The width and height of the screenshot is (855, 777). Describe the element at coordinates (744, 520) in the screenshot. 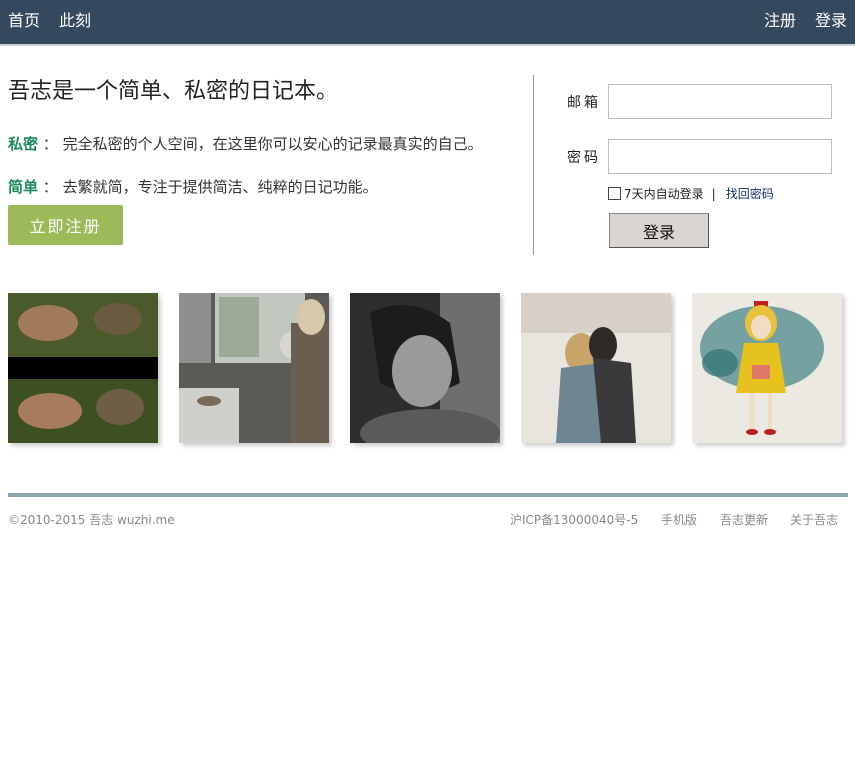

I see `footer-link-updates: 吾志更新` at that location.